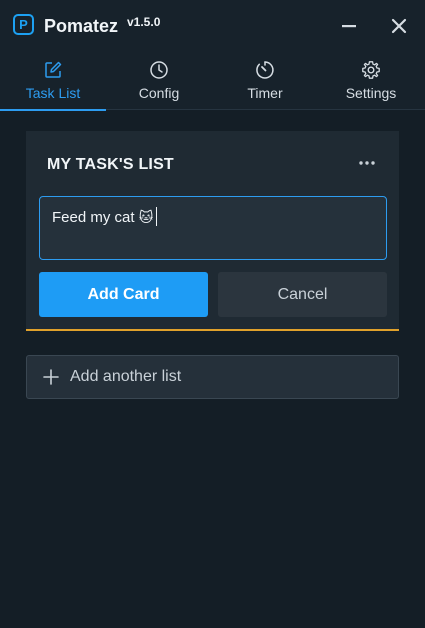 Image resolution: width=425 pixels, height=628 pixels. I want to click on minimize-button, so click(349, 26).